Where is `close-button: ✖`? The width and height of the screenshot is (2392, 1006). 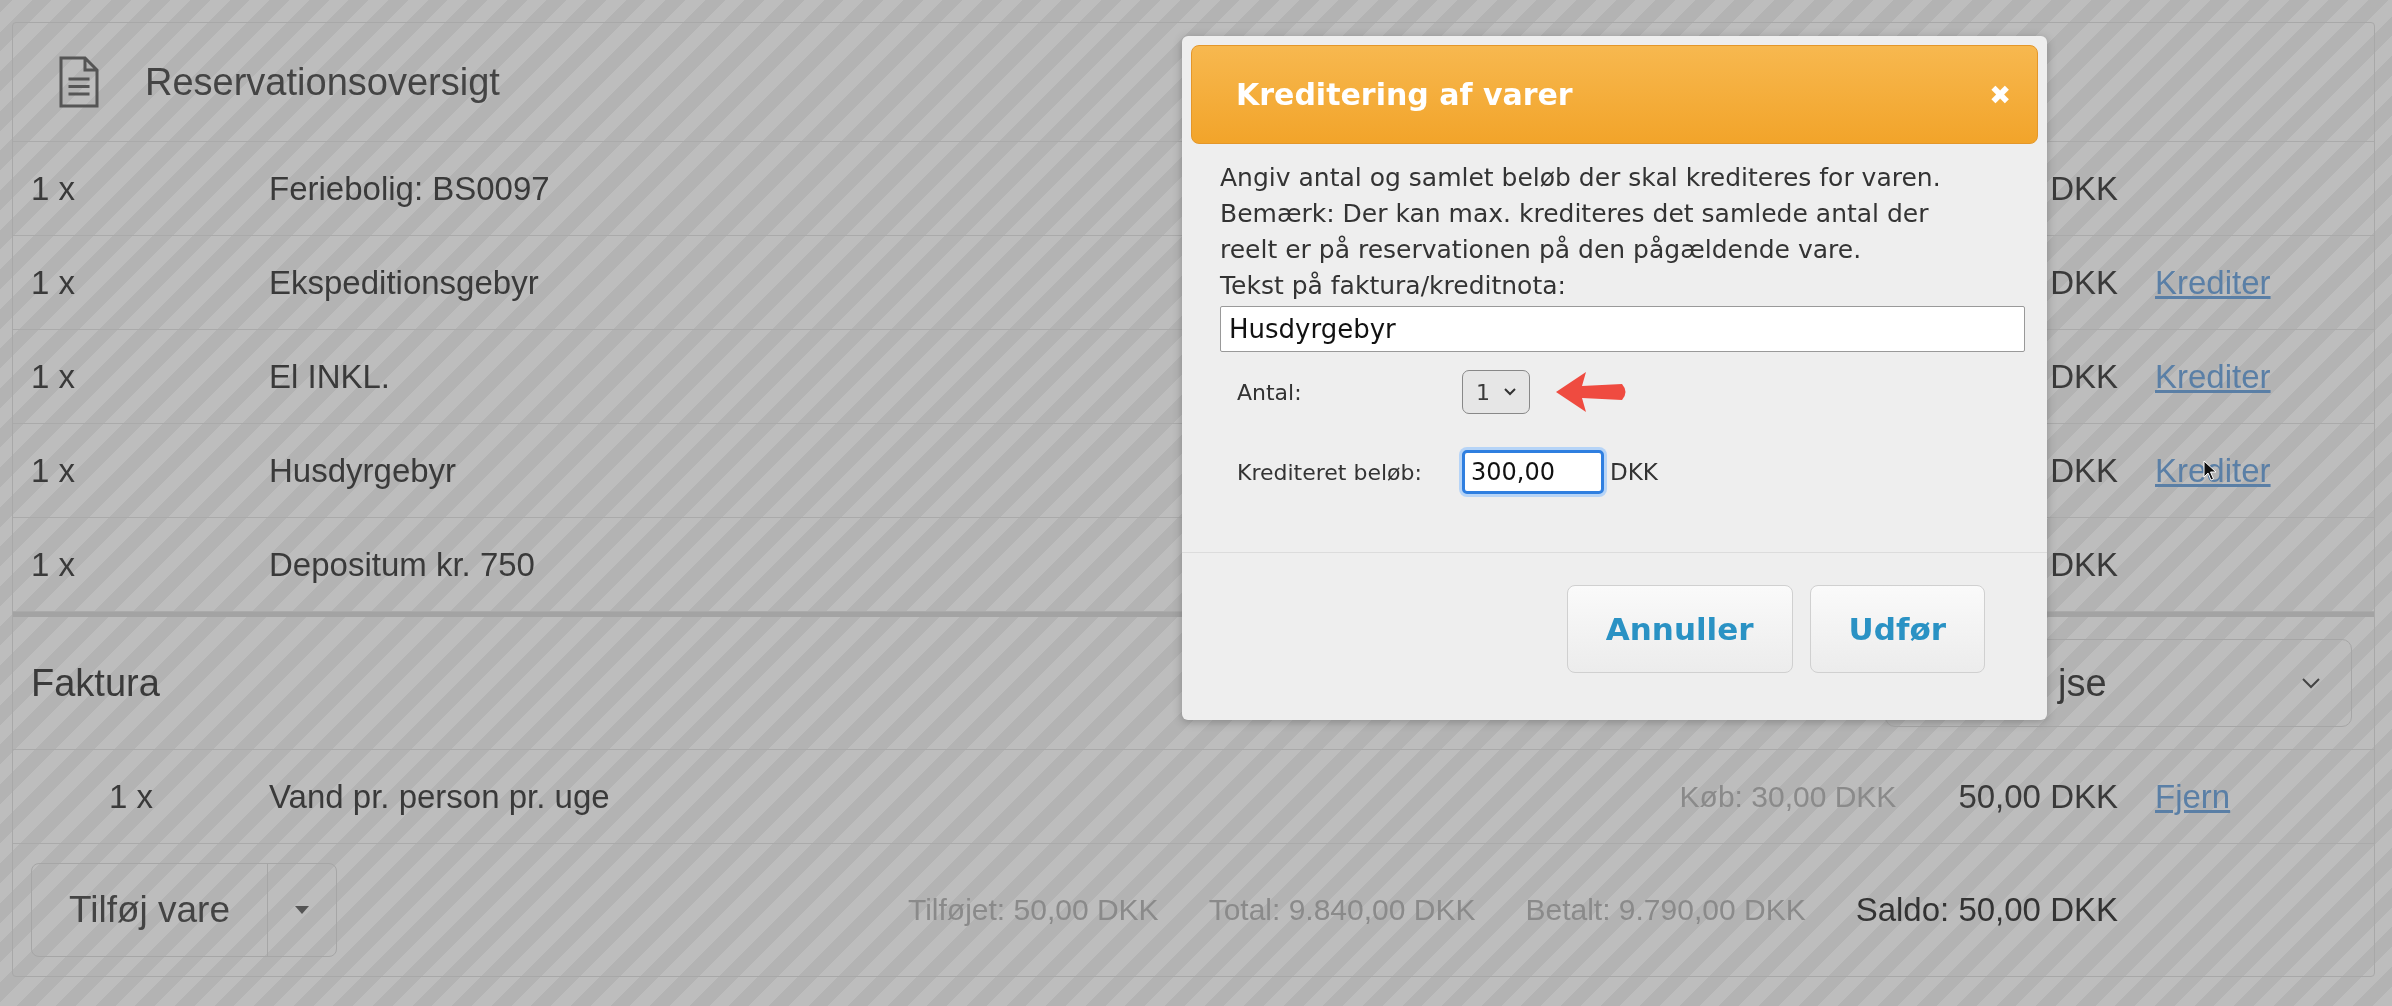 close-button: ✖ is located at coordinates (2000, 94).